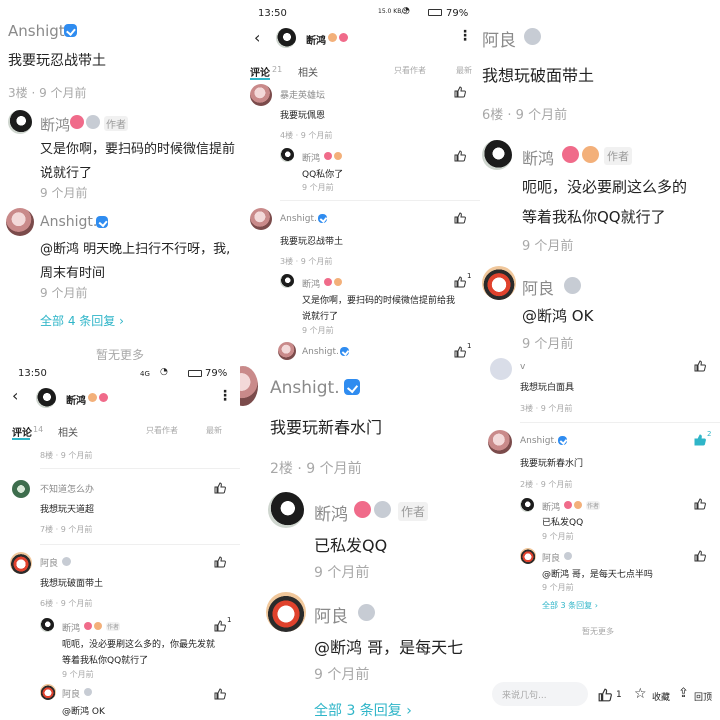 The width and height of the screenshot is (720, 720). What do you see at coordinates (558, 316) in the screenshot?
I see `reply-text: @断鸿 OK` at bounding box center [558, 316].